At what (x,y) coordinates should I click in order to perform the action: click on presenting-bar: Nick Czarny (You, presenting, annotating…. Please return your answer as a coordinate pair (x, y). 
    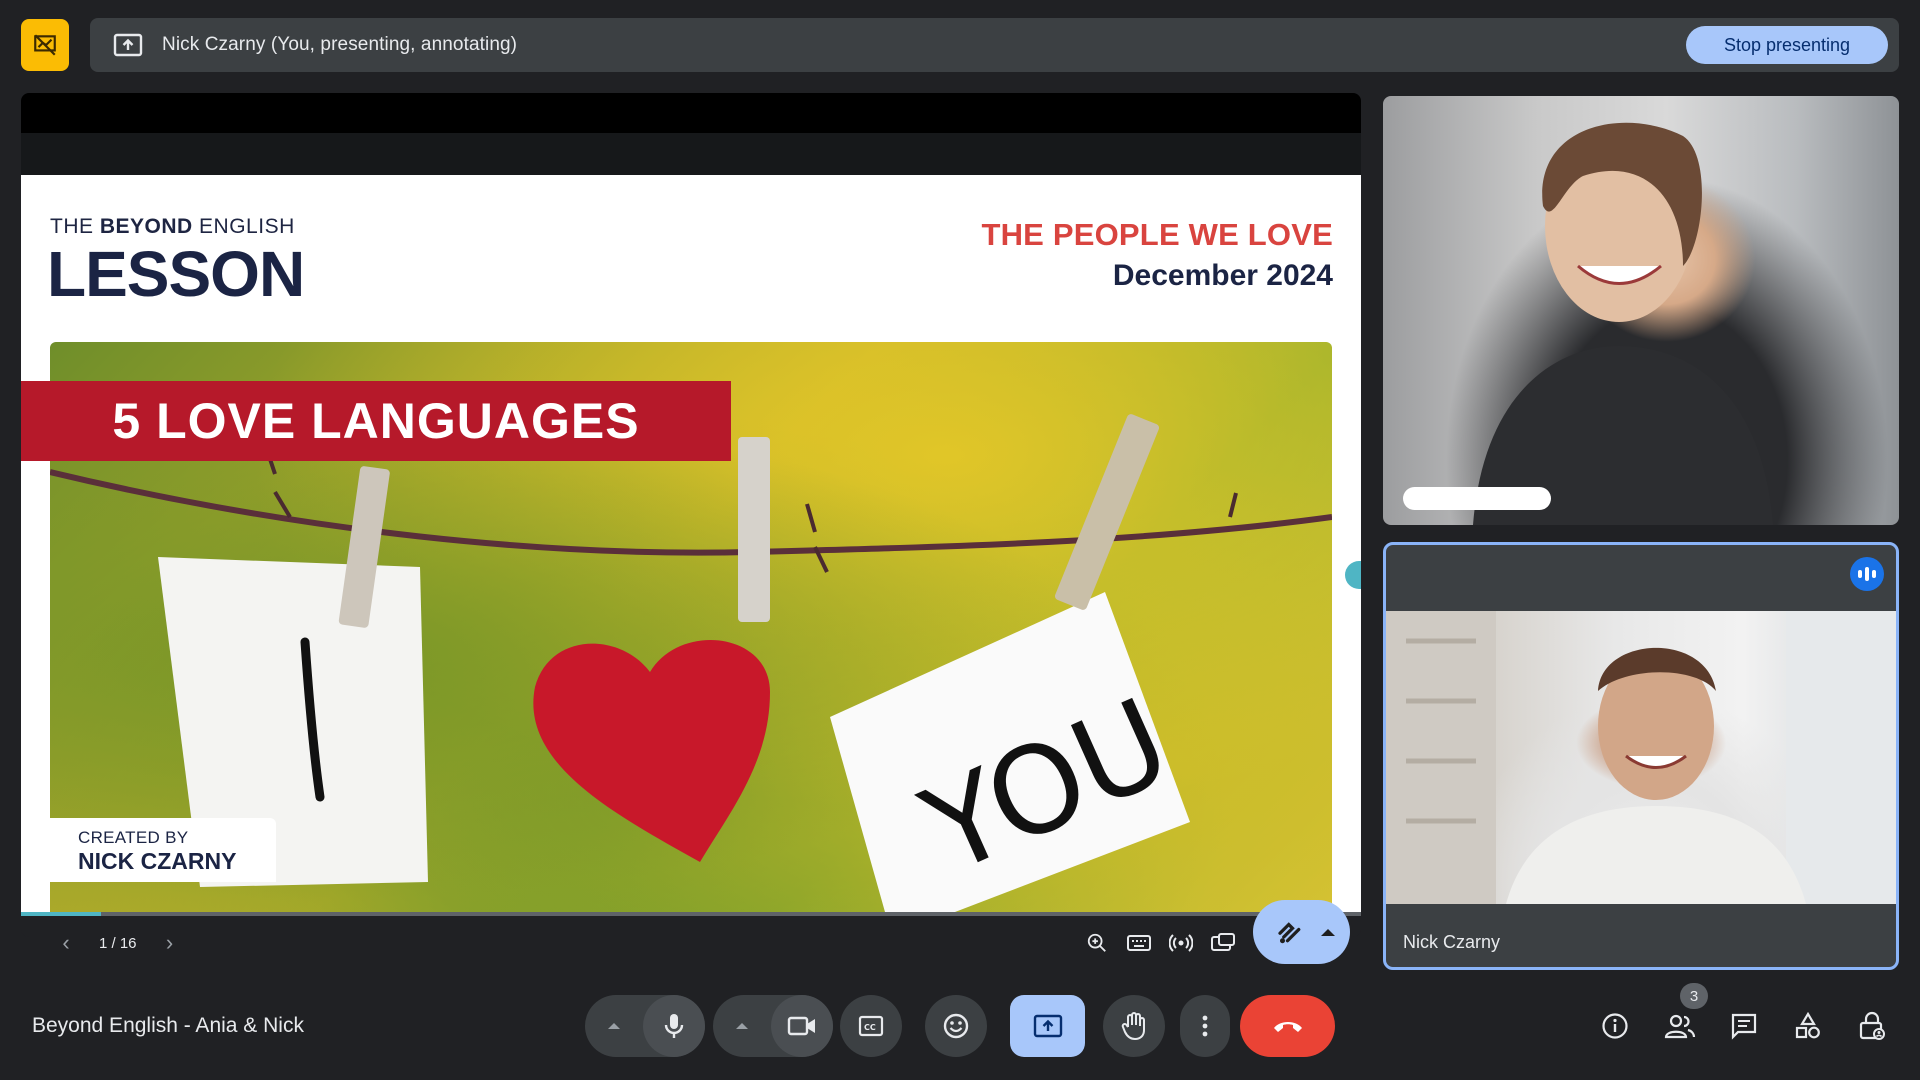
    Looking at the image, I should click on (994, 45).